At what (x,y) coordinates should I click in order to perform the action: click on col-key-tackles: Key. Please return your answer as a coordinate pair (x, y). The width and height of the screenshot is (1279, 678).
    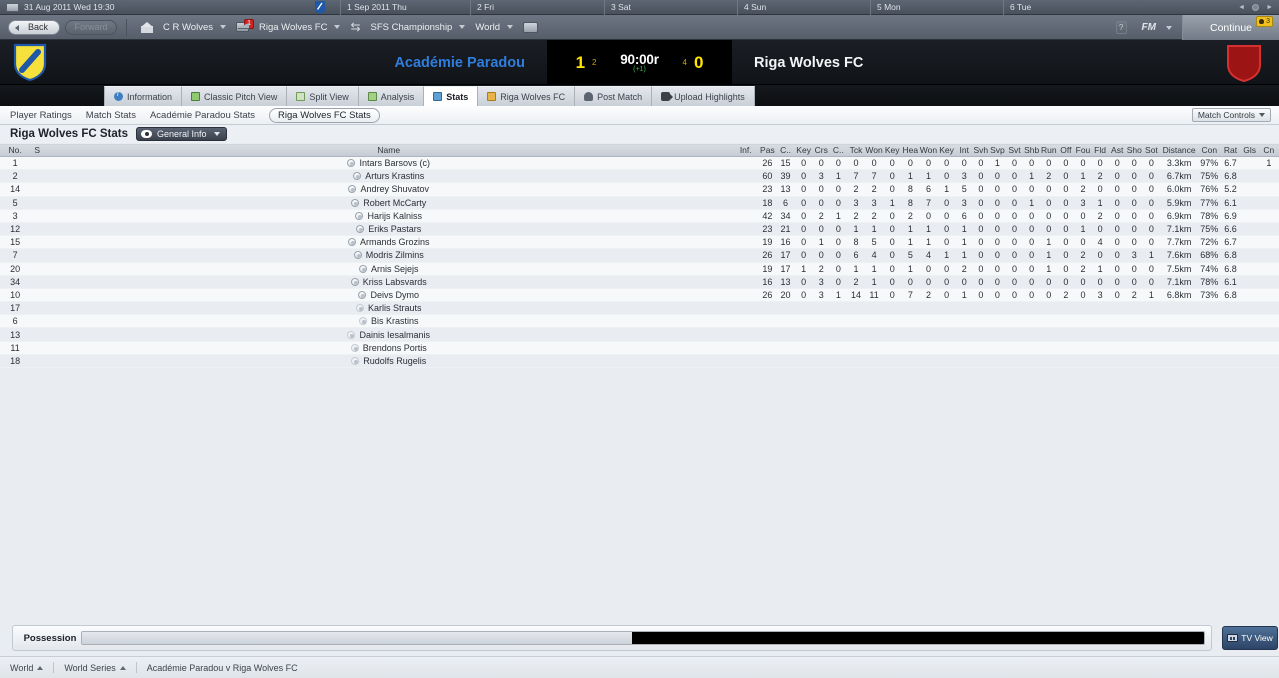
    Looking at the image, I should click on (892, 150).